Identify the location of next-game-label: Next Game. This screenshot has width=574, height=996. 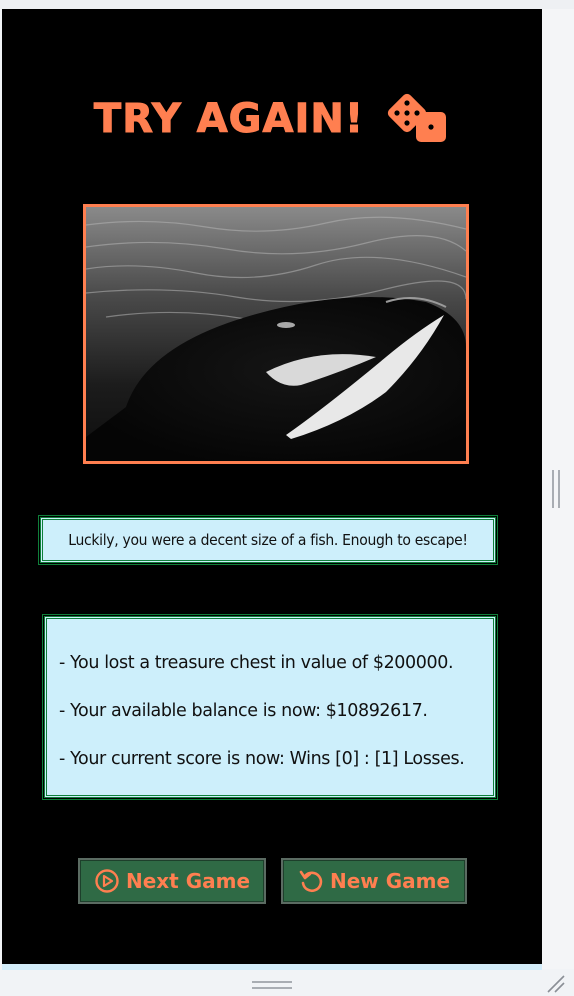
(188, 881).